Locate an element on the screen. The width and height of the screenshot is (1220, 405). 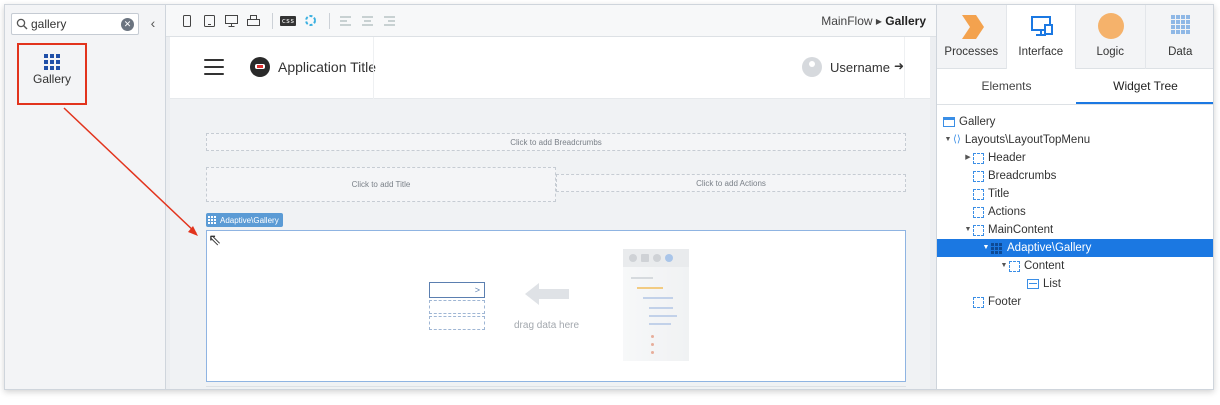
phone-icon is located at coordinates (187, 21).